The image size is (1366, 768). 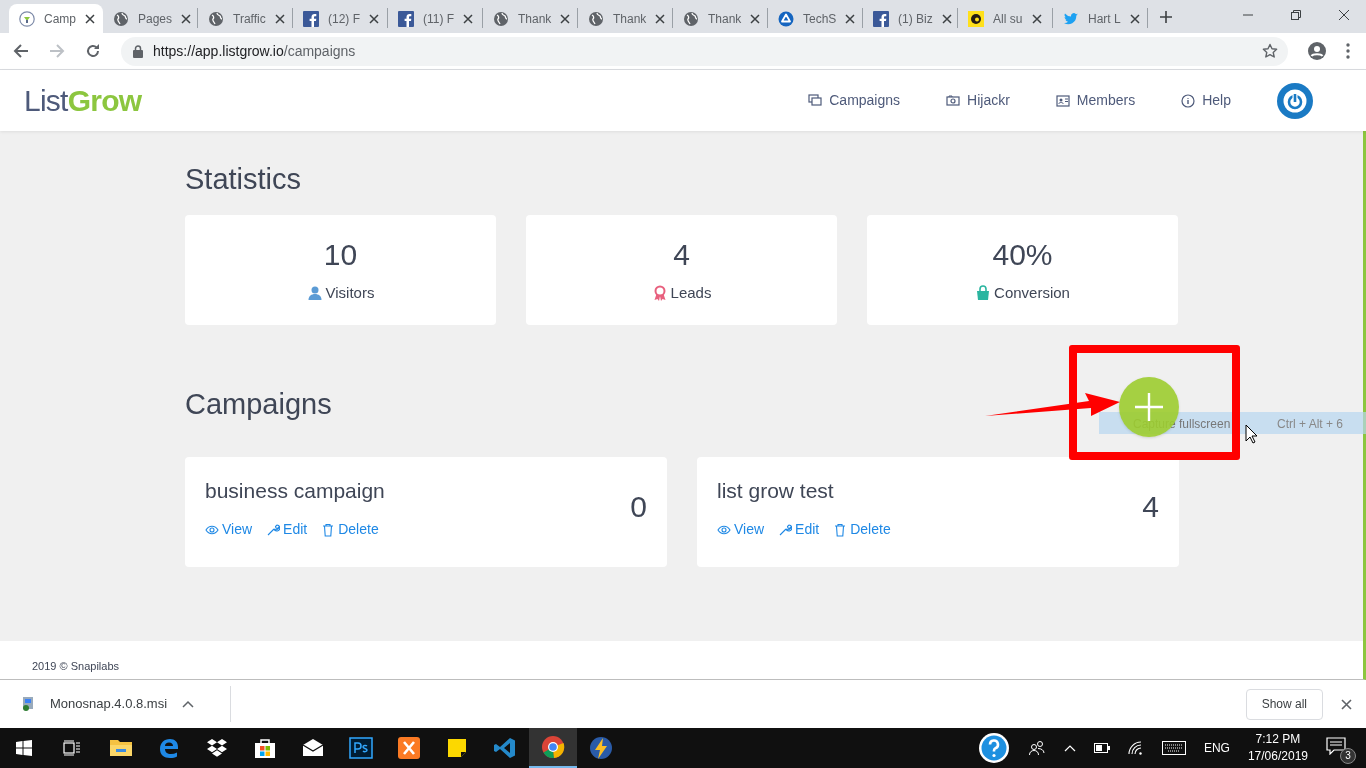 What do you see at coordinates (1101, 748) in the screenshot?
I see `battery-icon` at bounding box center [1101, 748].